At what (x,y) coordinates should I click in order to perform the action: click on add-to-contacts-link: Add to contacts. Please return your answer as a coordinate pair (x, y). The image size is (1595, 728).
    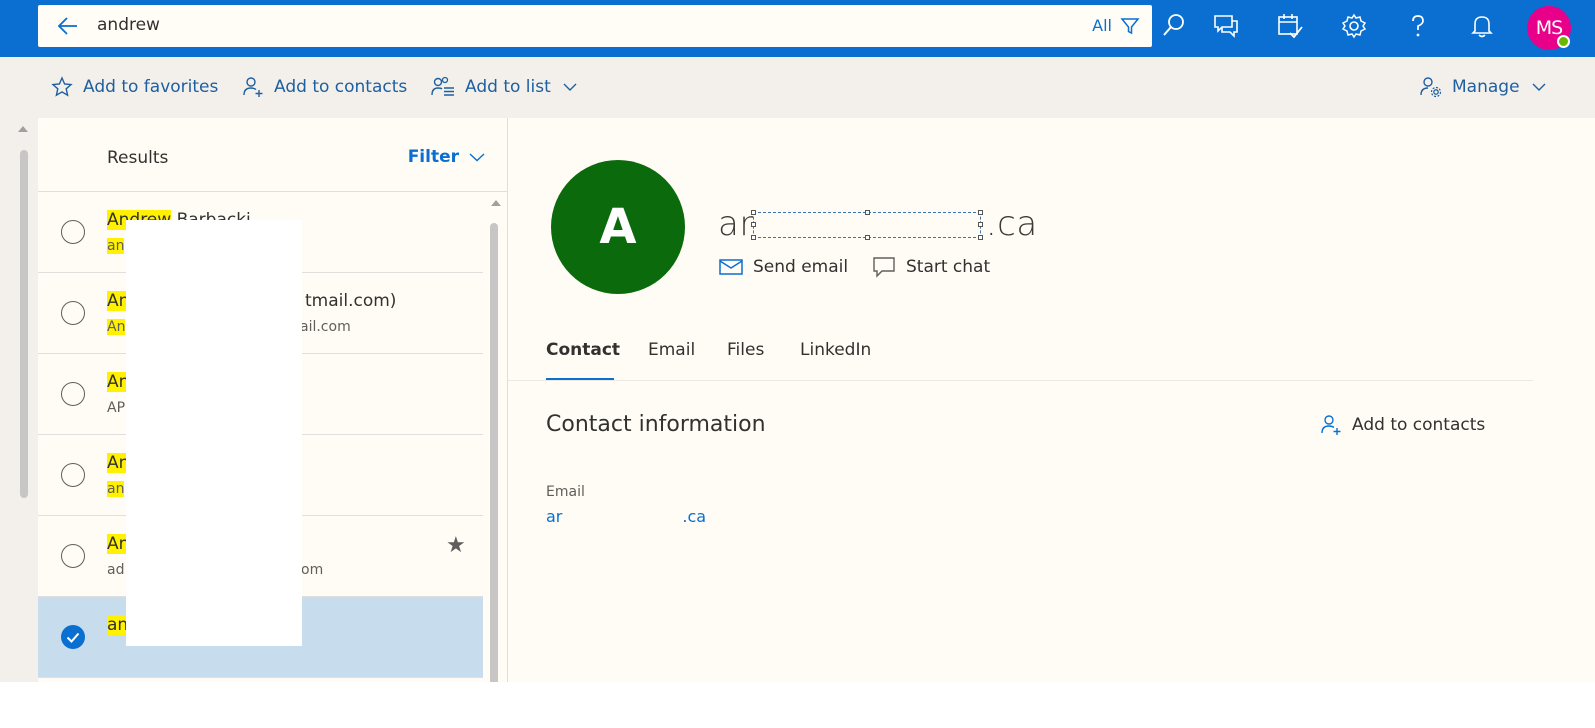
    Looking at the image, I should click on (1402, 425).